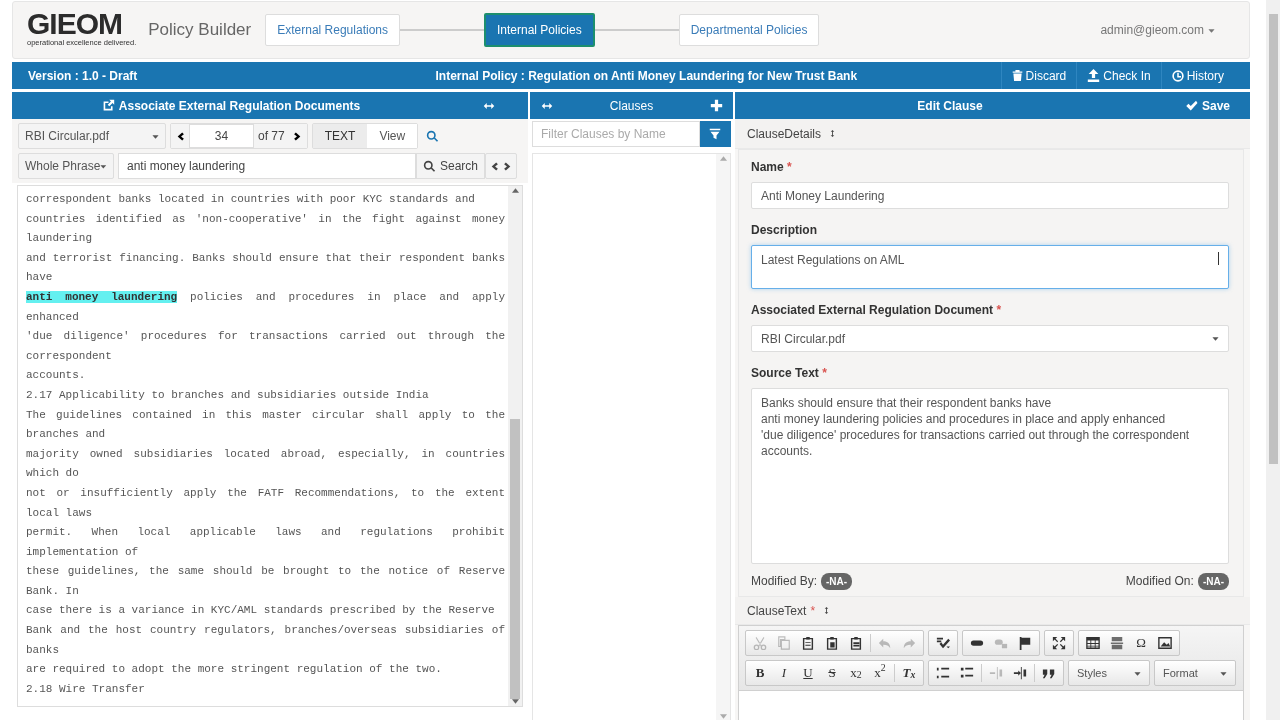 Image resolution: width=1280 pixels, height=720 pixels. I want to click on text-cursor, so click(1218, 258).